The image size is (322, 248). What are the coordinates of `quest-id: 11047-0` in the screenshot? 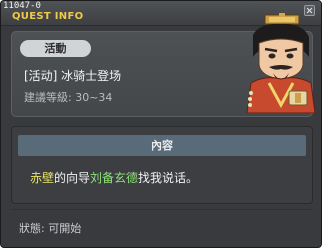 It's located at (22, 6).